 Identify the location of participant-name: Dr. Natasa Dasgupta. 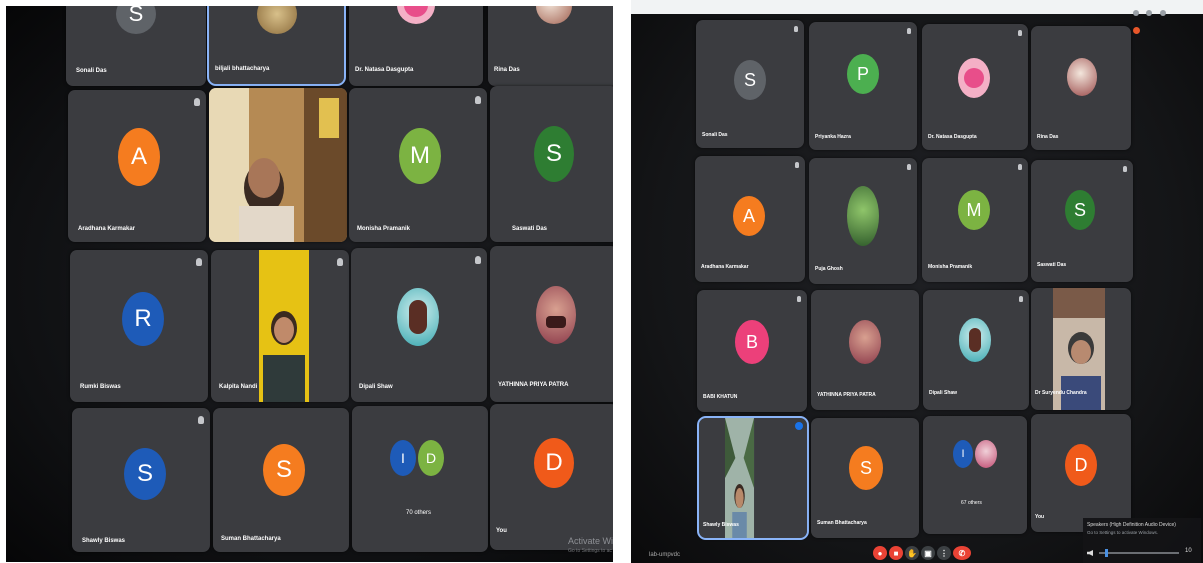
(952, 137).